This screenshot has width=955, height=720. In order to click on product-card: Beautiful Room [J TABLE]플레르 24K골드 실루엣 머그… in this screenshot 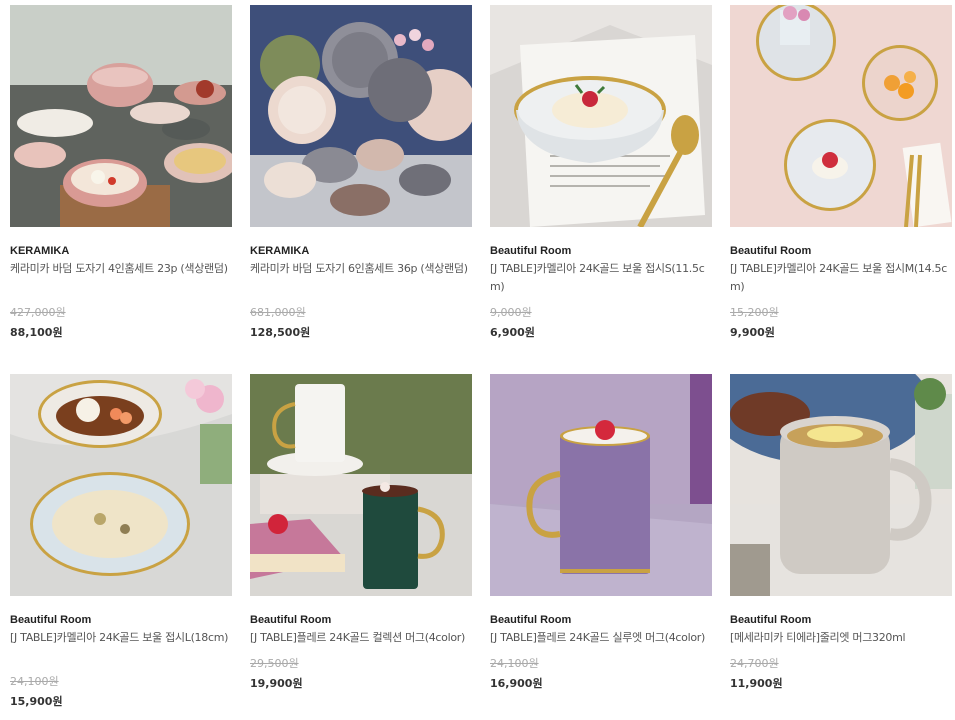, I will do `click(601, 532)`.